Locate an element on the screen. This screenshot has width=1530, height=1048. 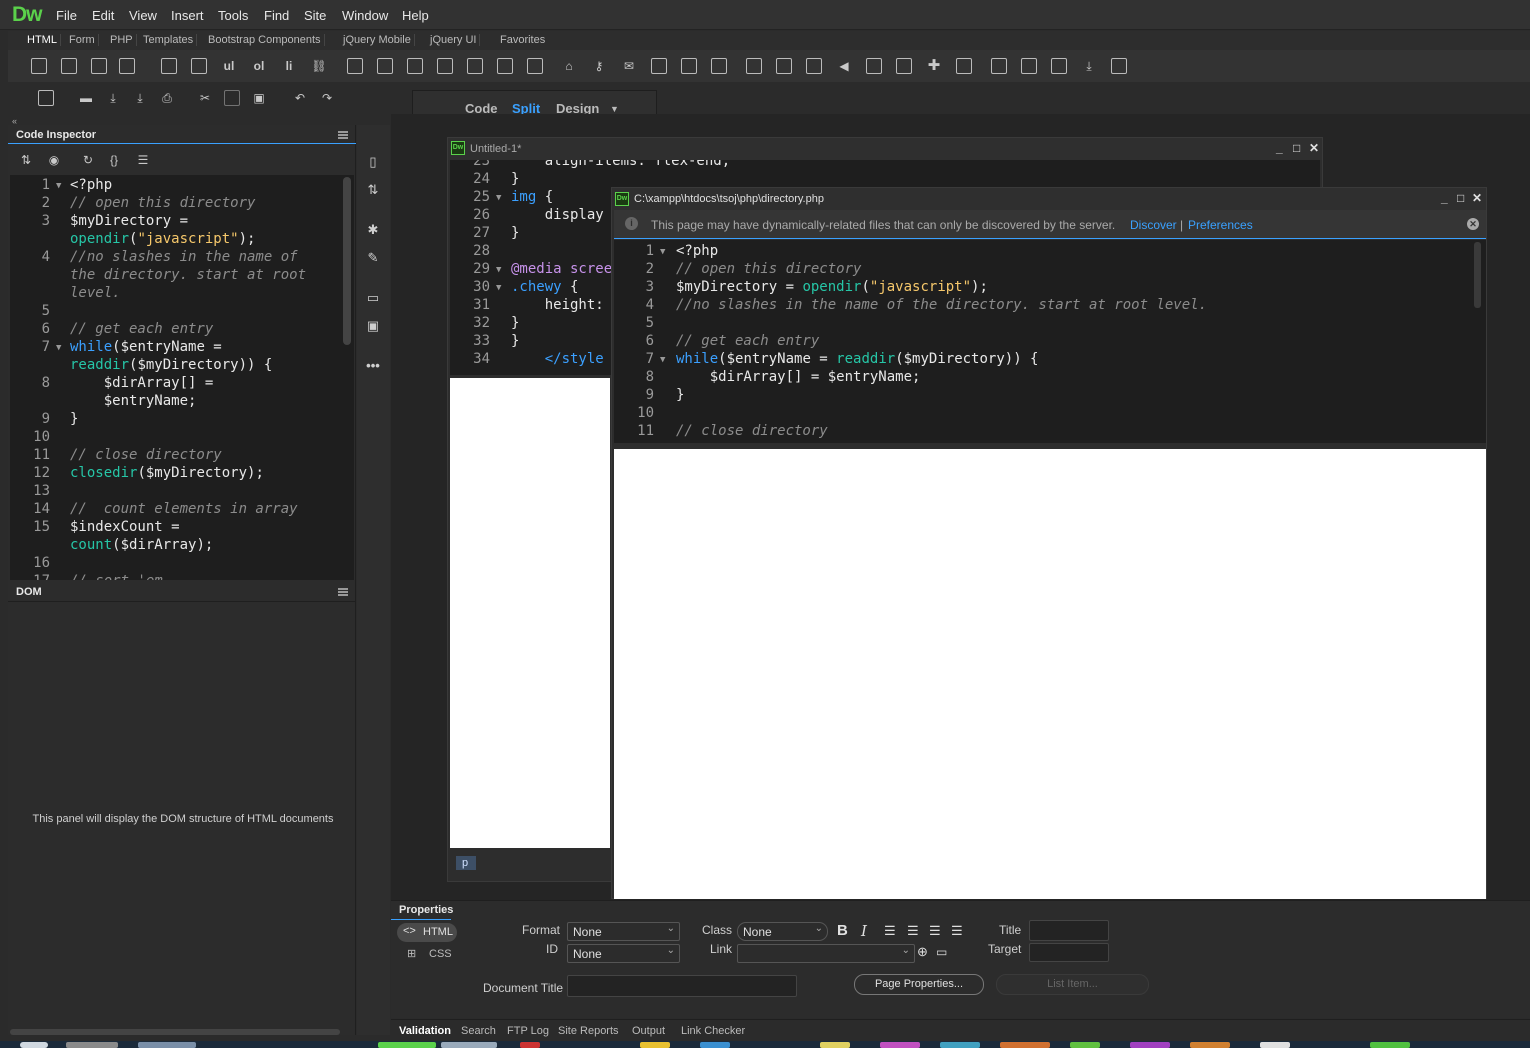
open-documents-icon: ▯ is located at coordinates (373, 162).